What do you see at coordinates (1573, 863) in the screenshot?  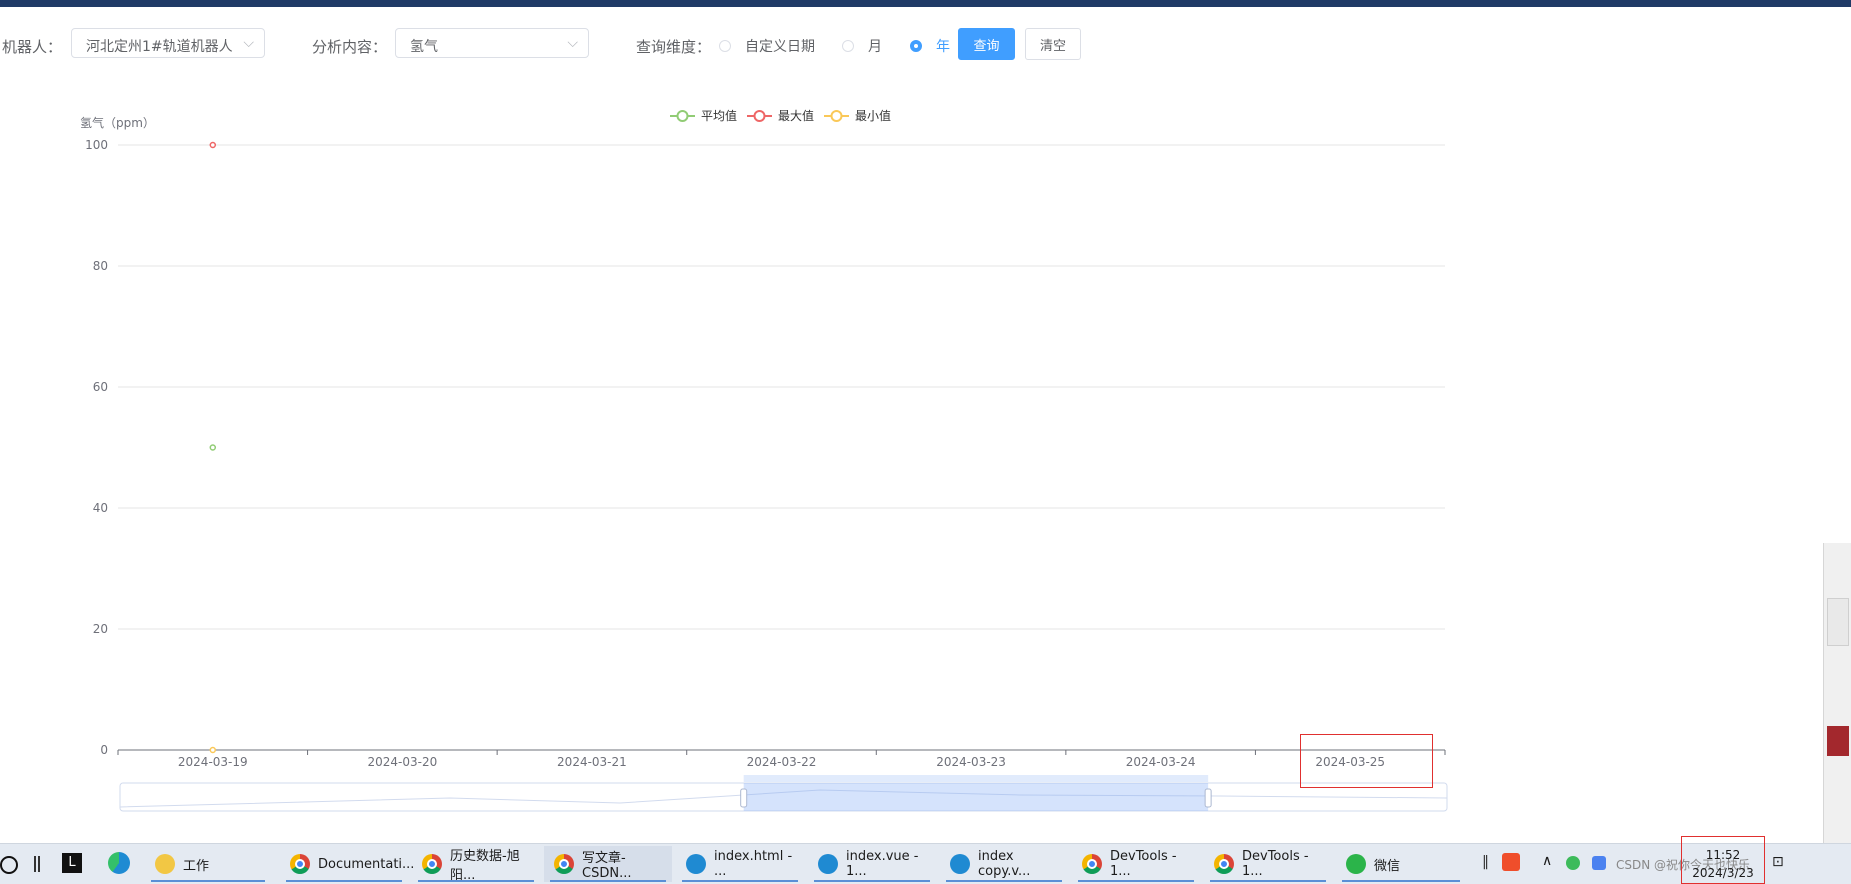 I see `wechat-tray-icon` at bounding box center [1573, 863].